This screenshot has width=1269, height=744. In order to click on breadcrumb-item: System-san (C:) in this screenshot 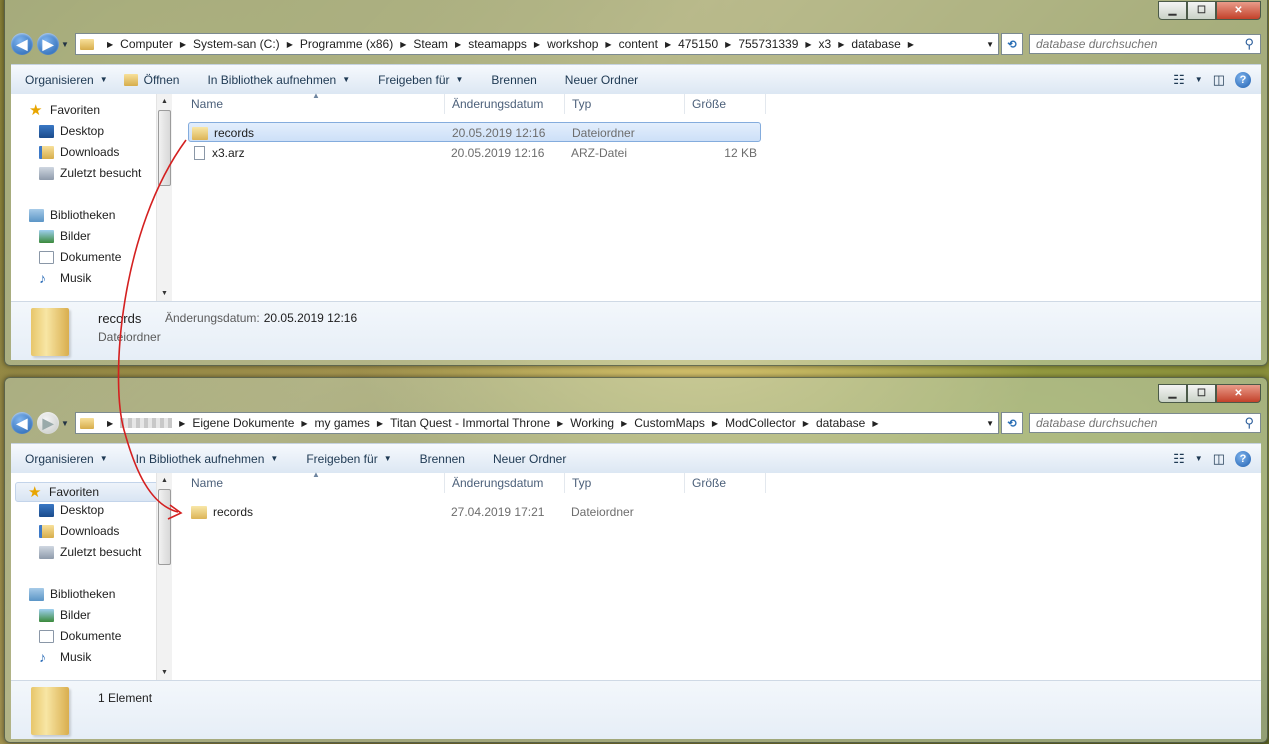, I will do `click(236, 44)`.